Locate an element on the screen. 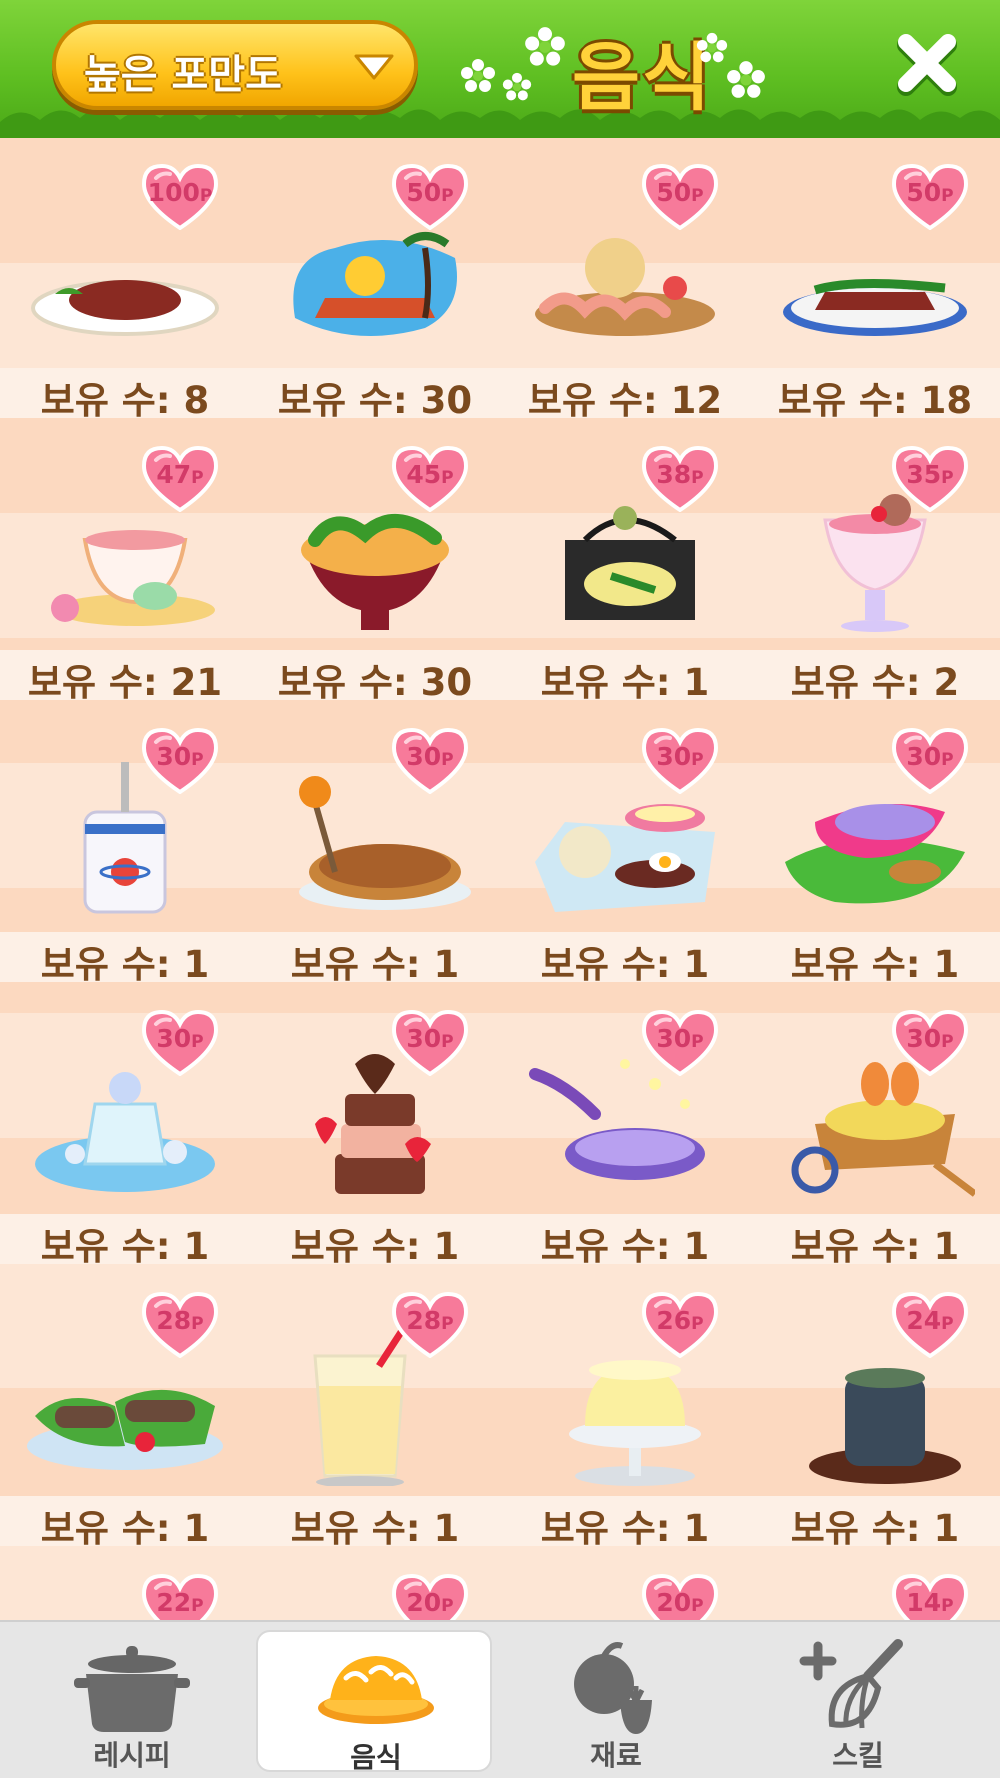 This screenshot has height=1778, width=1000. points-badge: 14P is located at coordinates (930, 1596).